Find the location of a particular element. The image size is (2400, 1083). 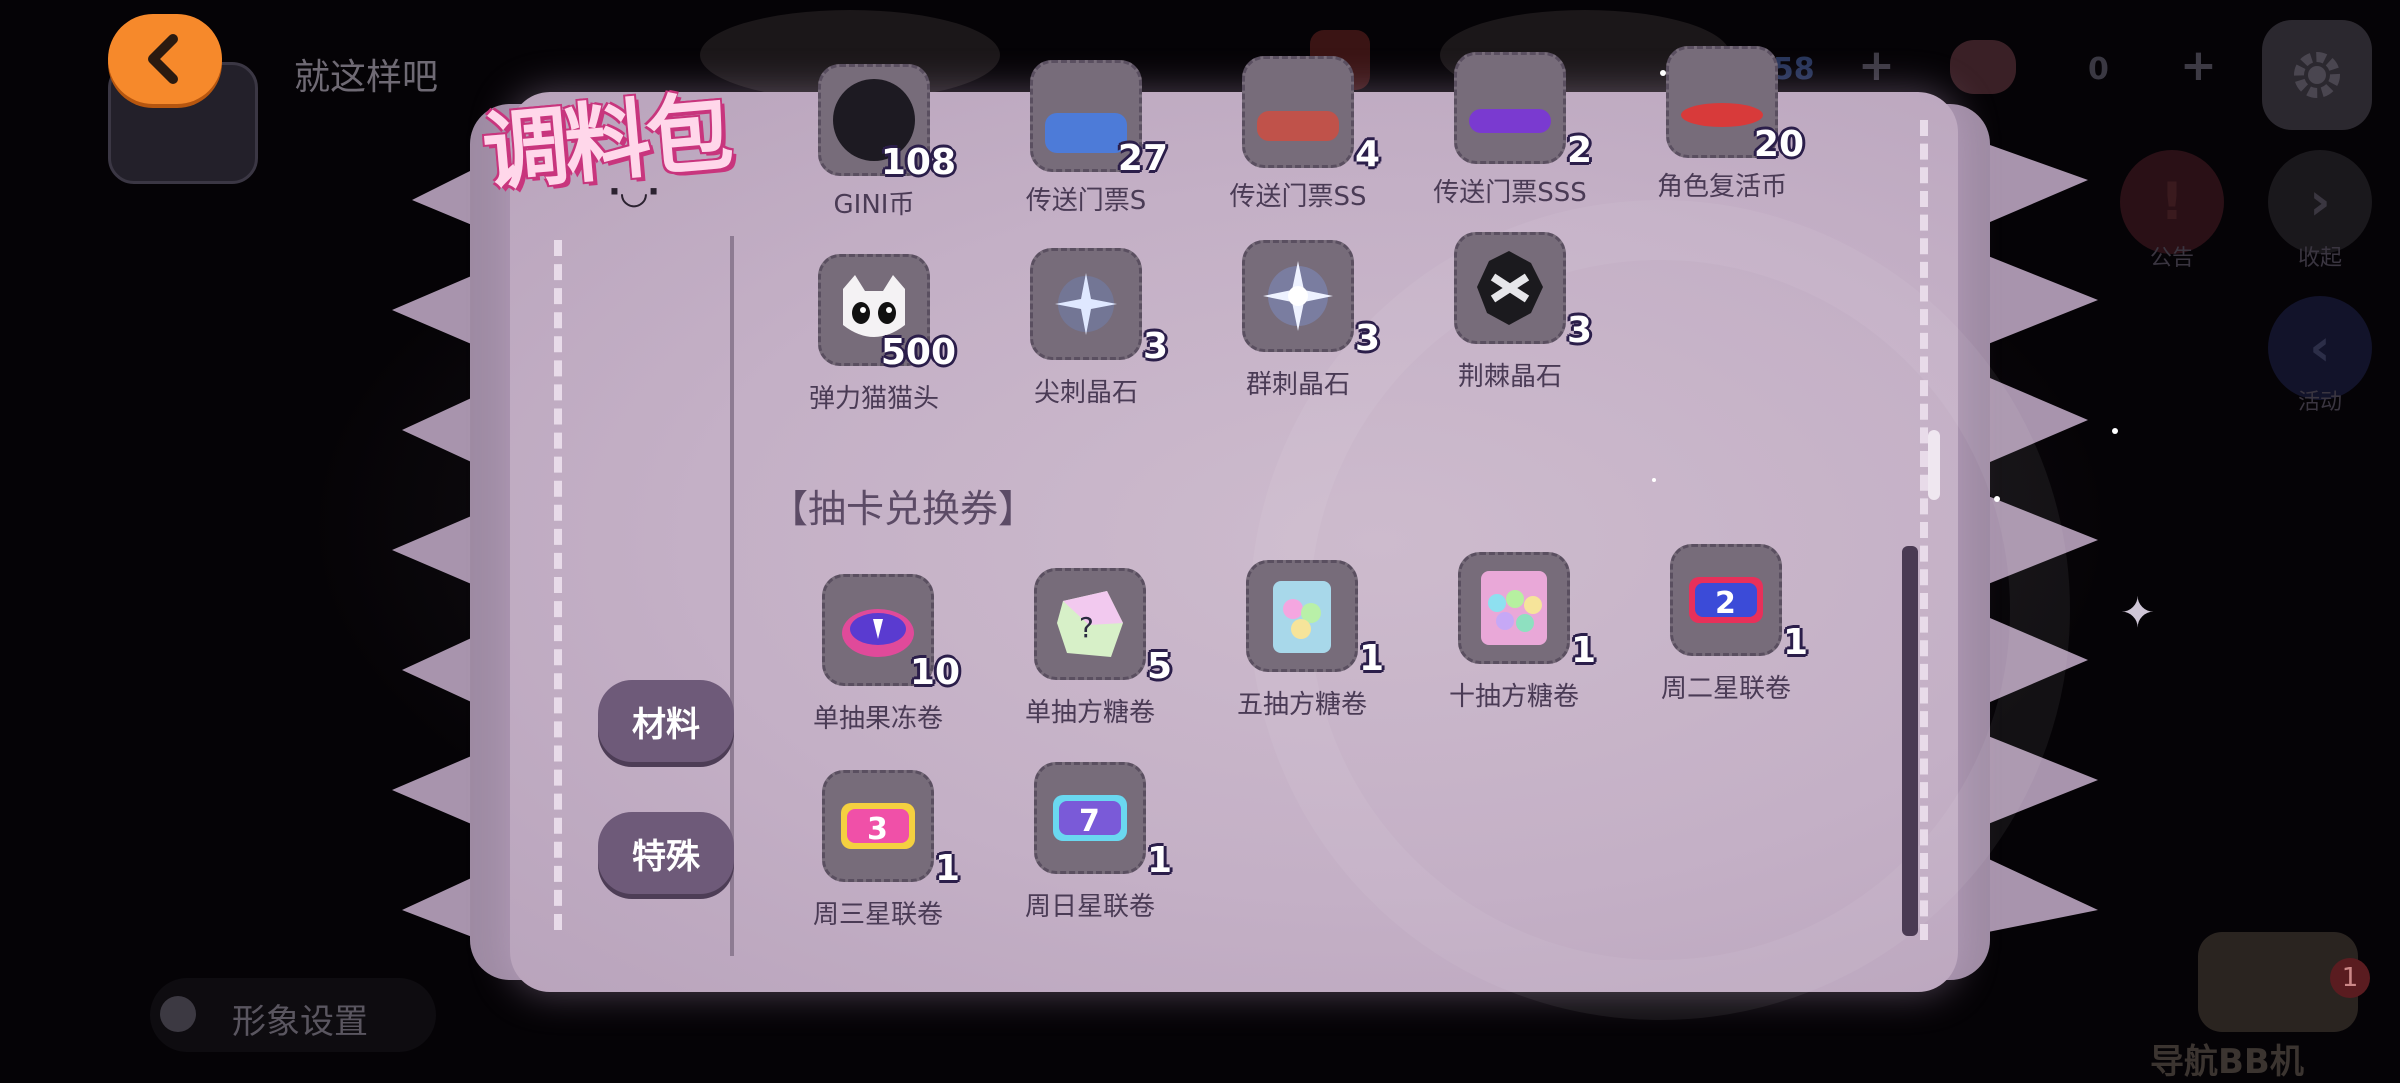

chevron-right-icon: › is located at coordinates (2320, 202).